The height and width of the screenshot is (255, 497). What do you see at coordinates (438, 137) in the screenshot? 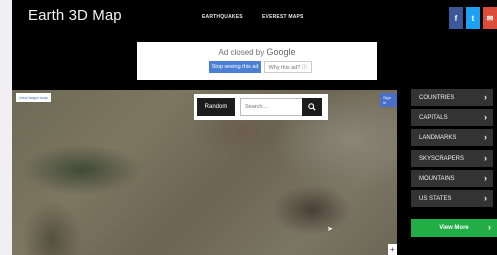
I see `sidebar-item-label: LANDMARKS` at bounding box center [438, 137].